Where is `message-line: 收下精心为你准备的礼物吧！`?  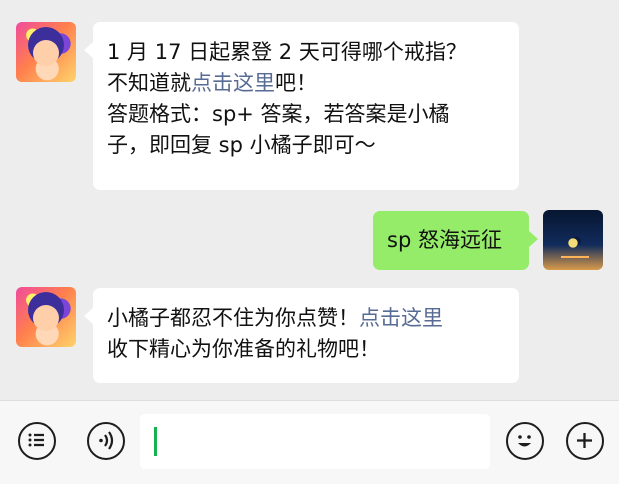 message-line: 收下精心为你准备的礼物吧！ is located at coordinates (243, 349).